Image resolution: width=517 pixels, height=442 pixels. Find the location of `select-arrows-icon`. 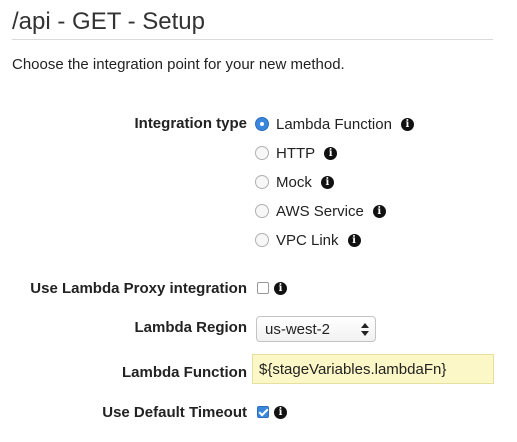

select-arrows-icon is located at coordinates (365, 329).